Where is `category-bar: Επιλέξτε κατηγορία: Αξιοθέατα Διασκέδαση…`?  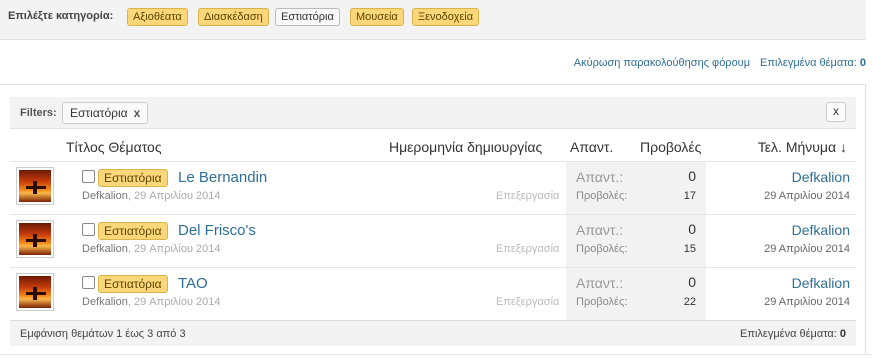
category-bar: Επιλέξτε κατηγορία: Αξιοθέατα Διασκέδαση… is located at coordinates (433, 20).